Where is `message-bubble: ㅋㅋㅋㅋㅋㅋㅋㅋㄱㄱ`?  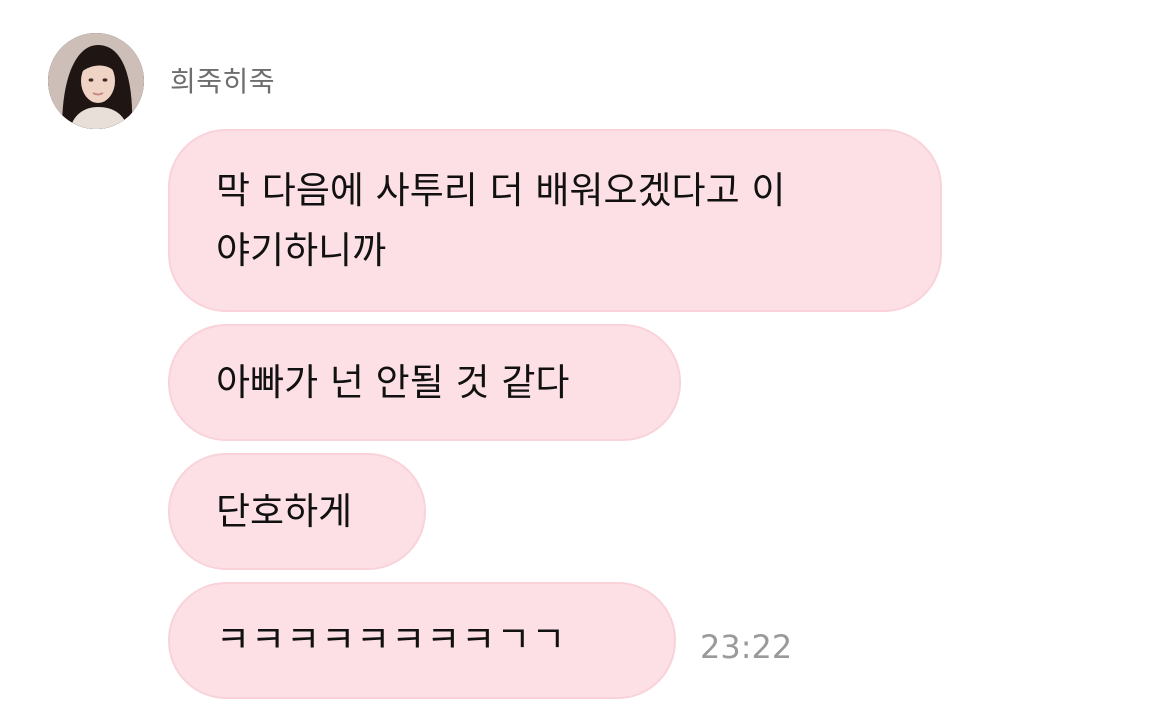 message-bubble: ㅋㅋㅋㅋㅋㅋㅋㅋㄱㄱ is located at coordinates (422, 640).